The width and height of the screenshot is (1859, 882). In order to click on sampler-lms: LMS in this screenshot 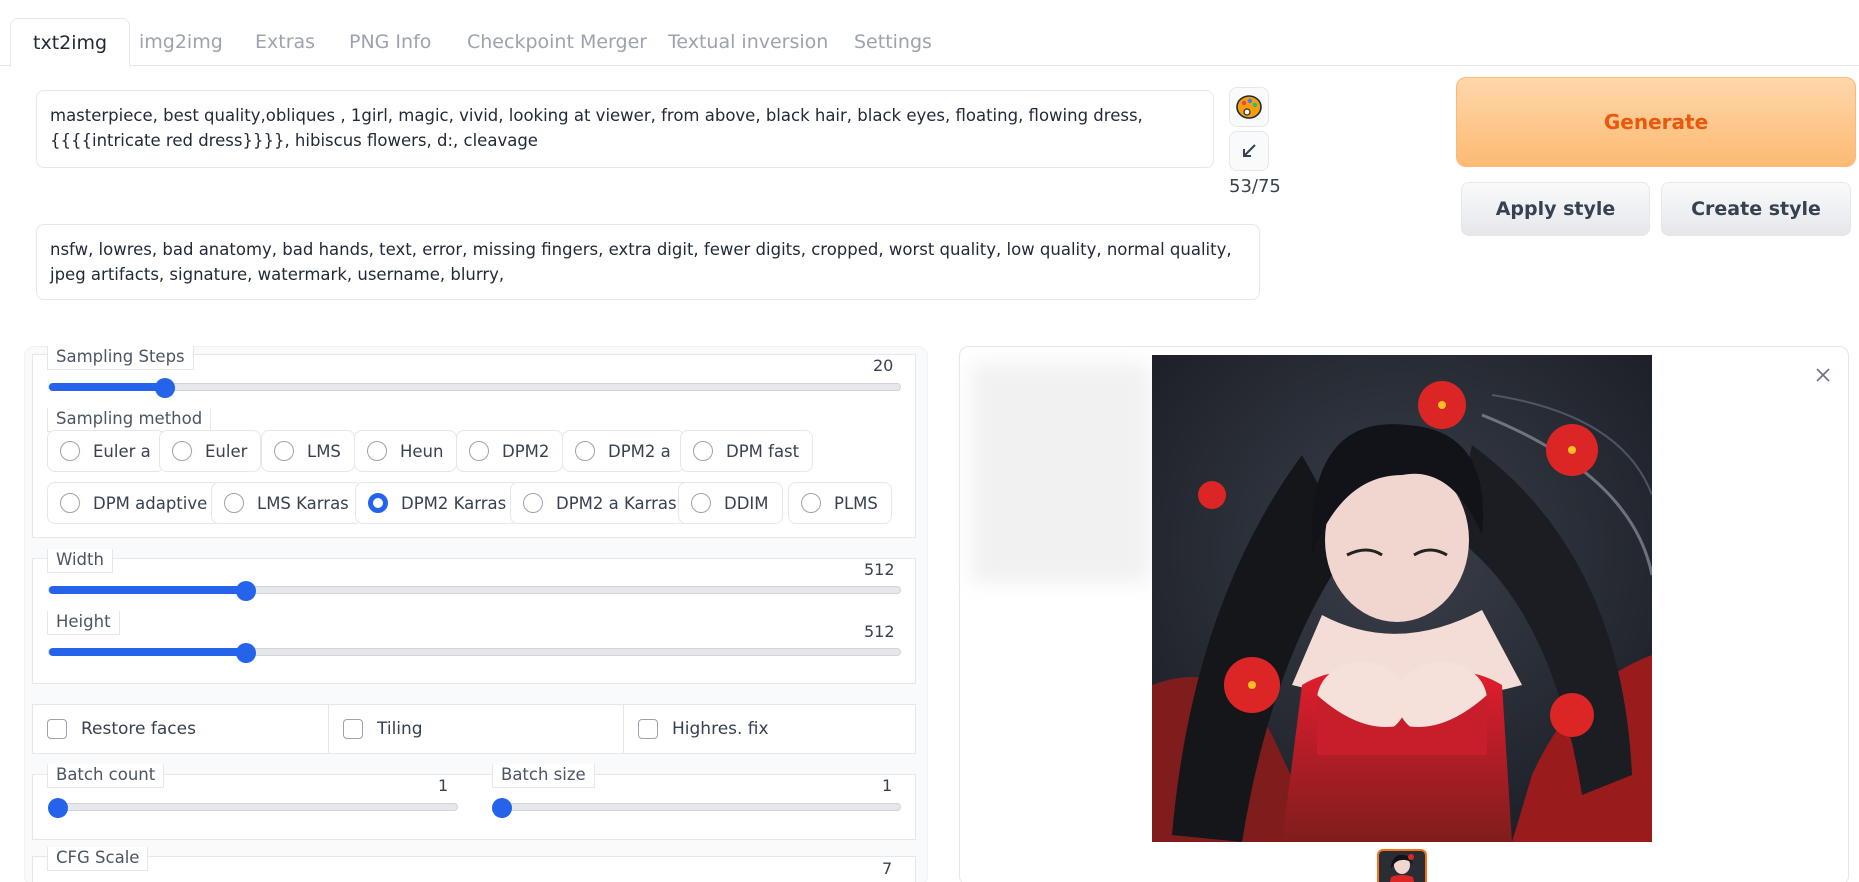, I will do `click(308, 451)`.